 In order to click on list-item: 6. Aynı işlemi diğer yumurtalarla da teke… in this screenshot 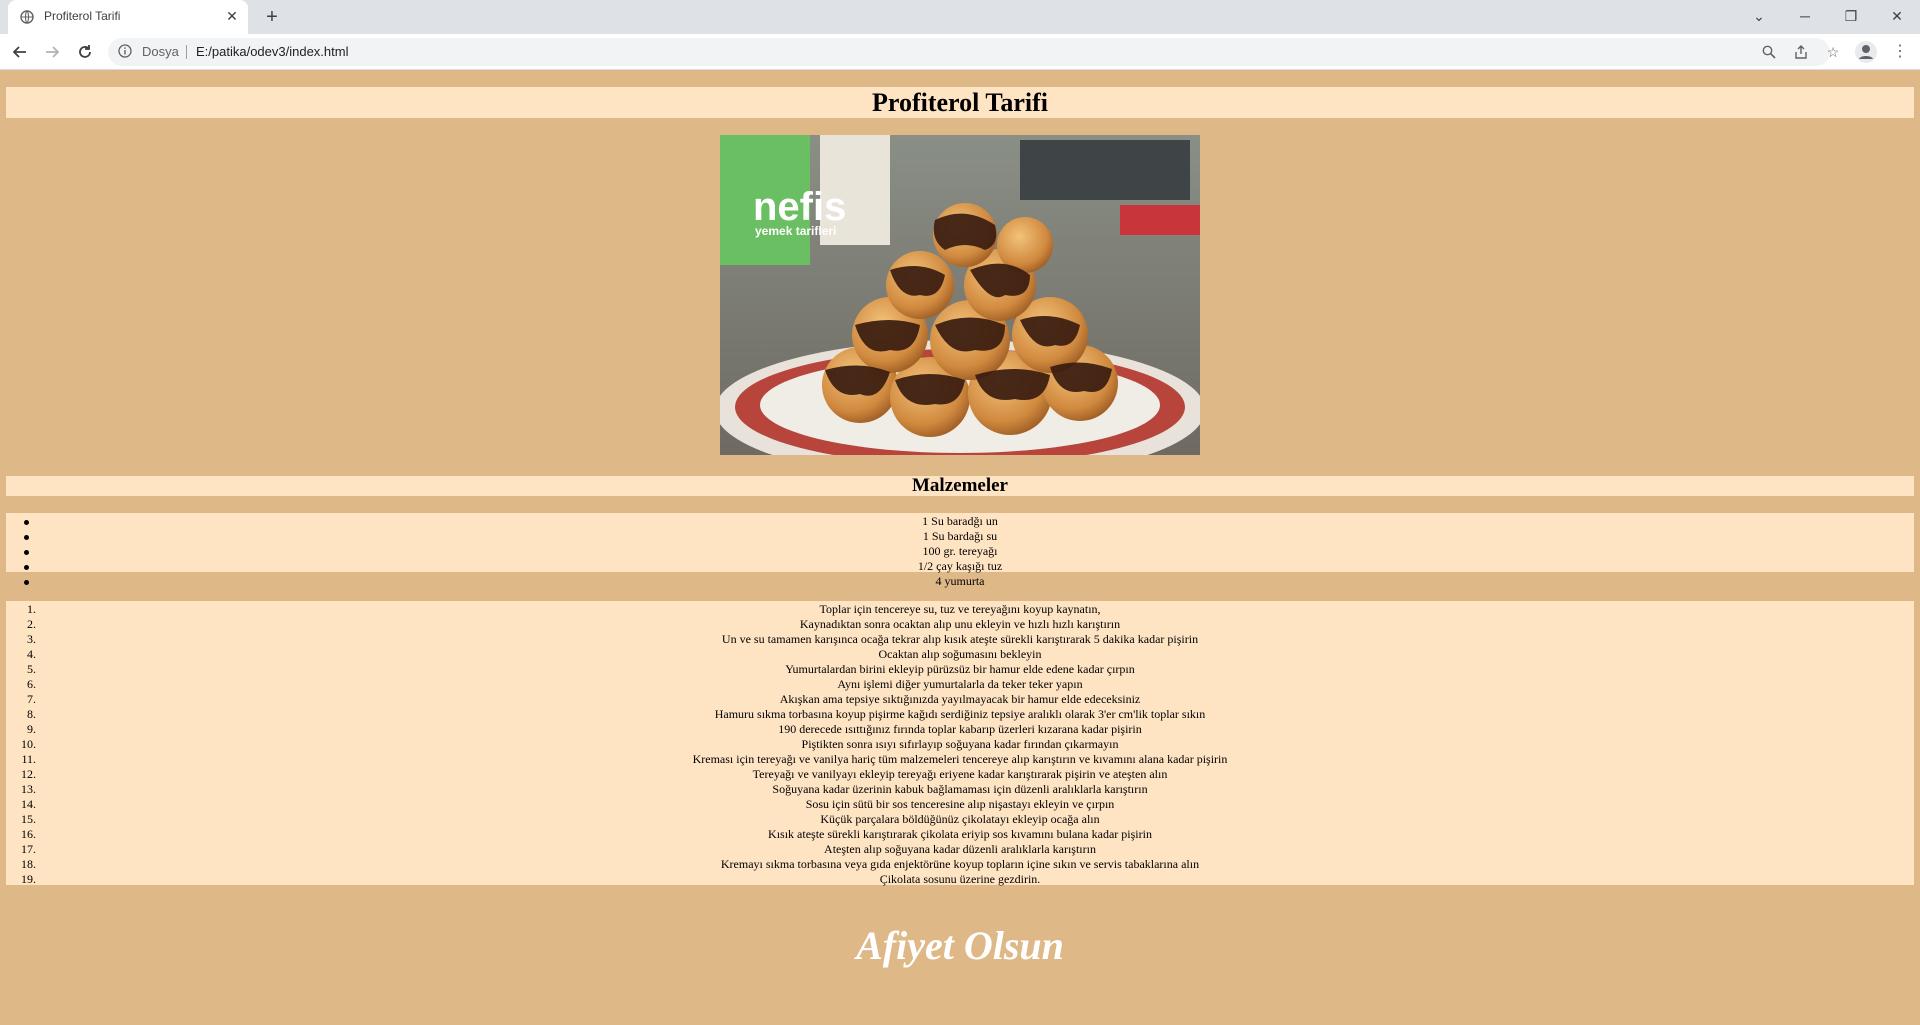, I will do `click(555, 684)`.